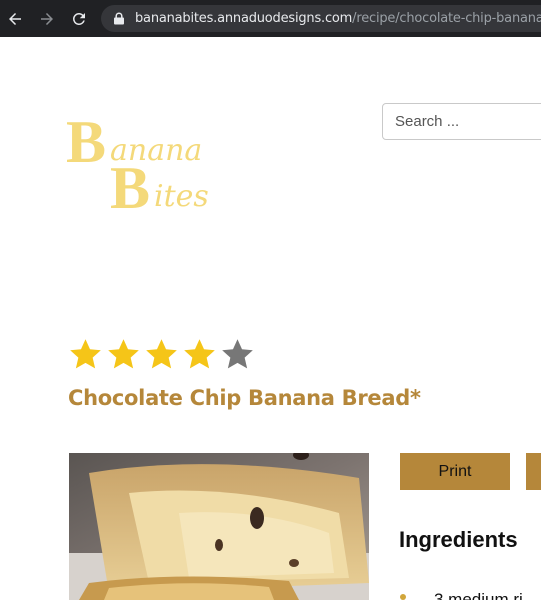  Describe the element at coordinates (458, 539) in the screenshot. I see `ingredients-heading: Ingredients` at that location.